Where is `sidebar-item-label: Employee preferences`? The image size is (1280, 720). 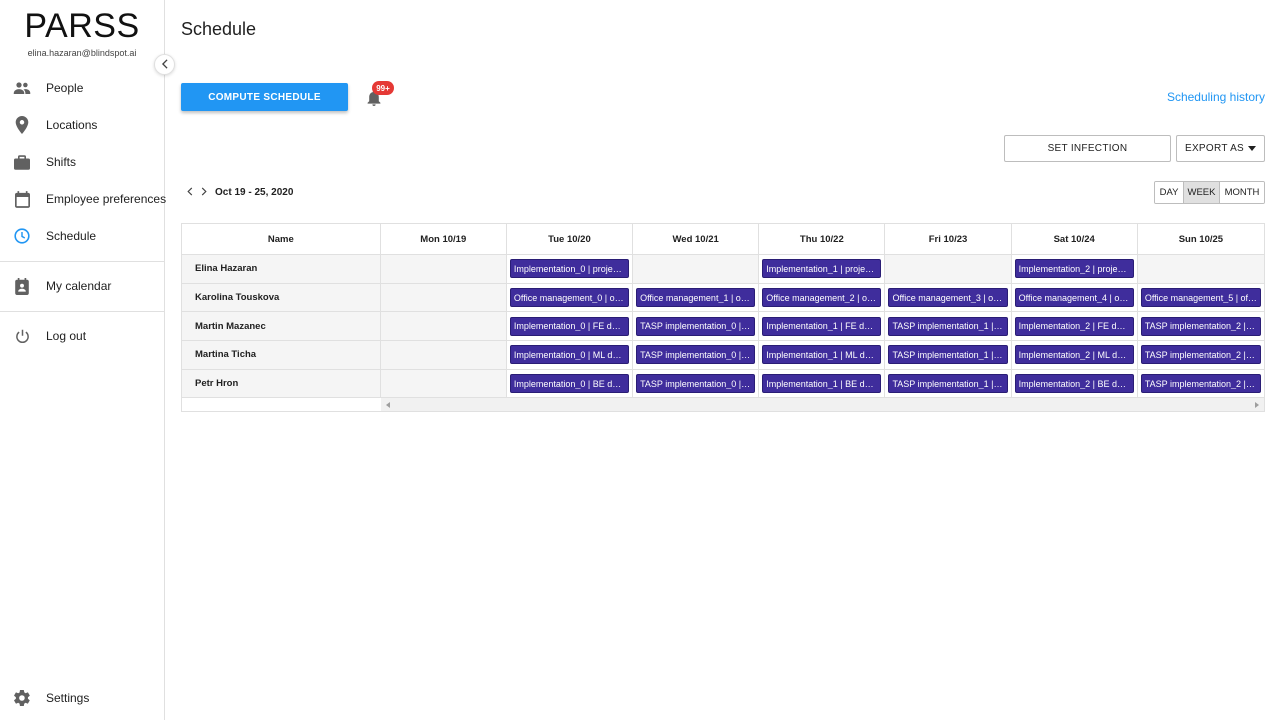 sidebar-item-label: Employee preferences is located at coordinates (106, 199).